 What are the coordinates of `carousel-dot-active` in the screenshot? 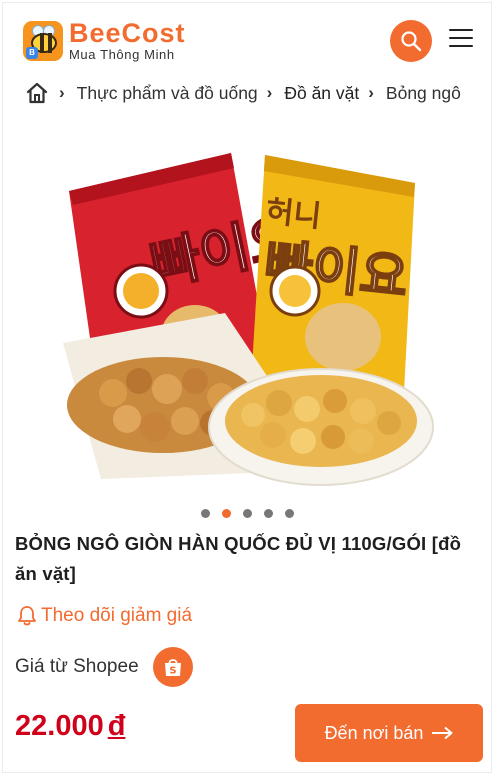 It's located at (226, 513).